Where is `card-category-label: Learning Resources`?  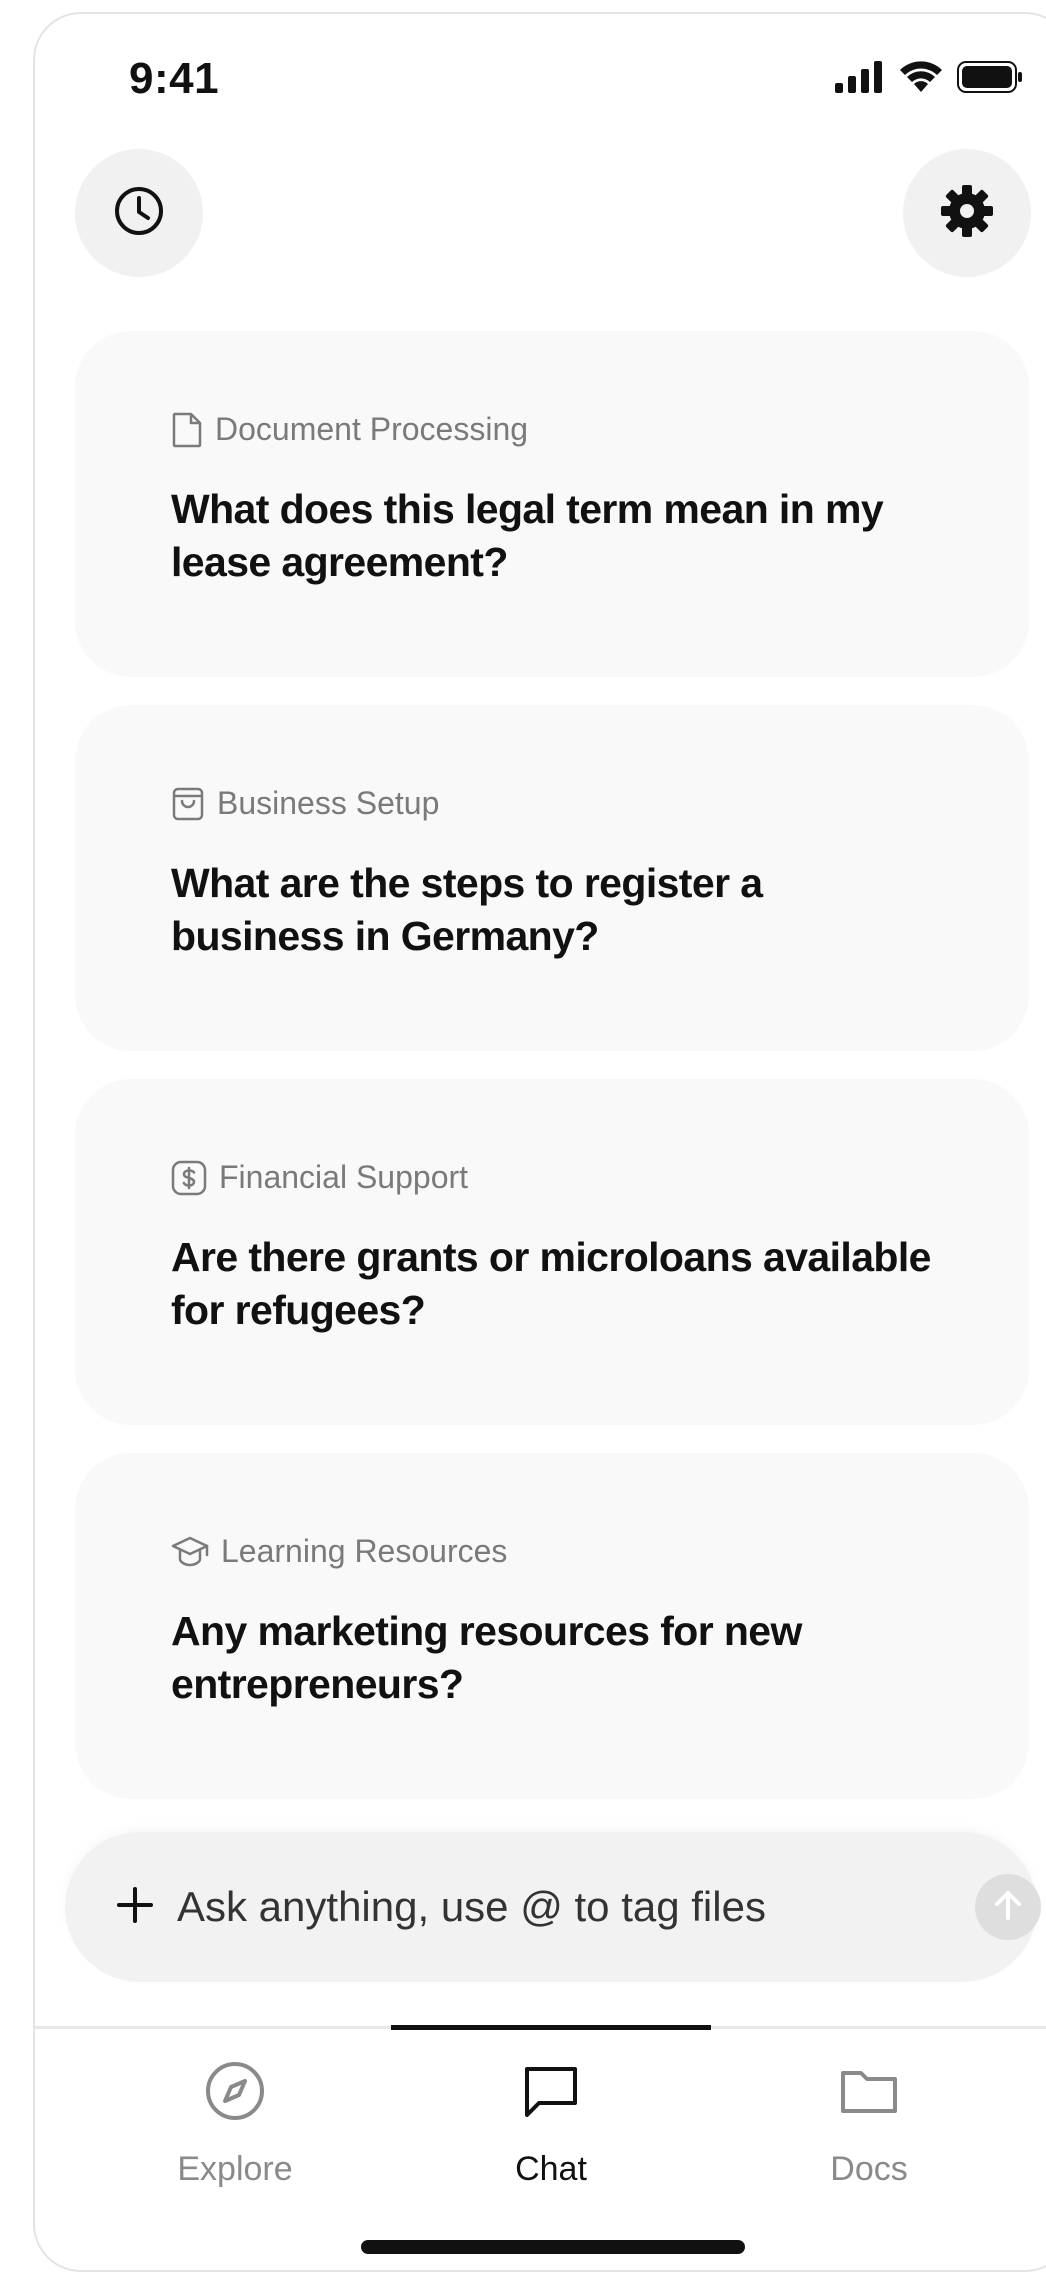
card-category-label: Learning Resources is located at coordinates (364, 1551).